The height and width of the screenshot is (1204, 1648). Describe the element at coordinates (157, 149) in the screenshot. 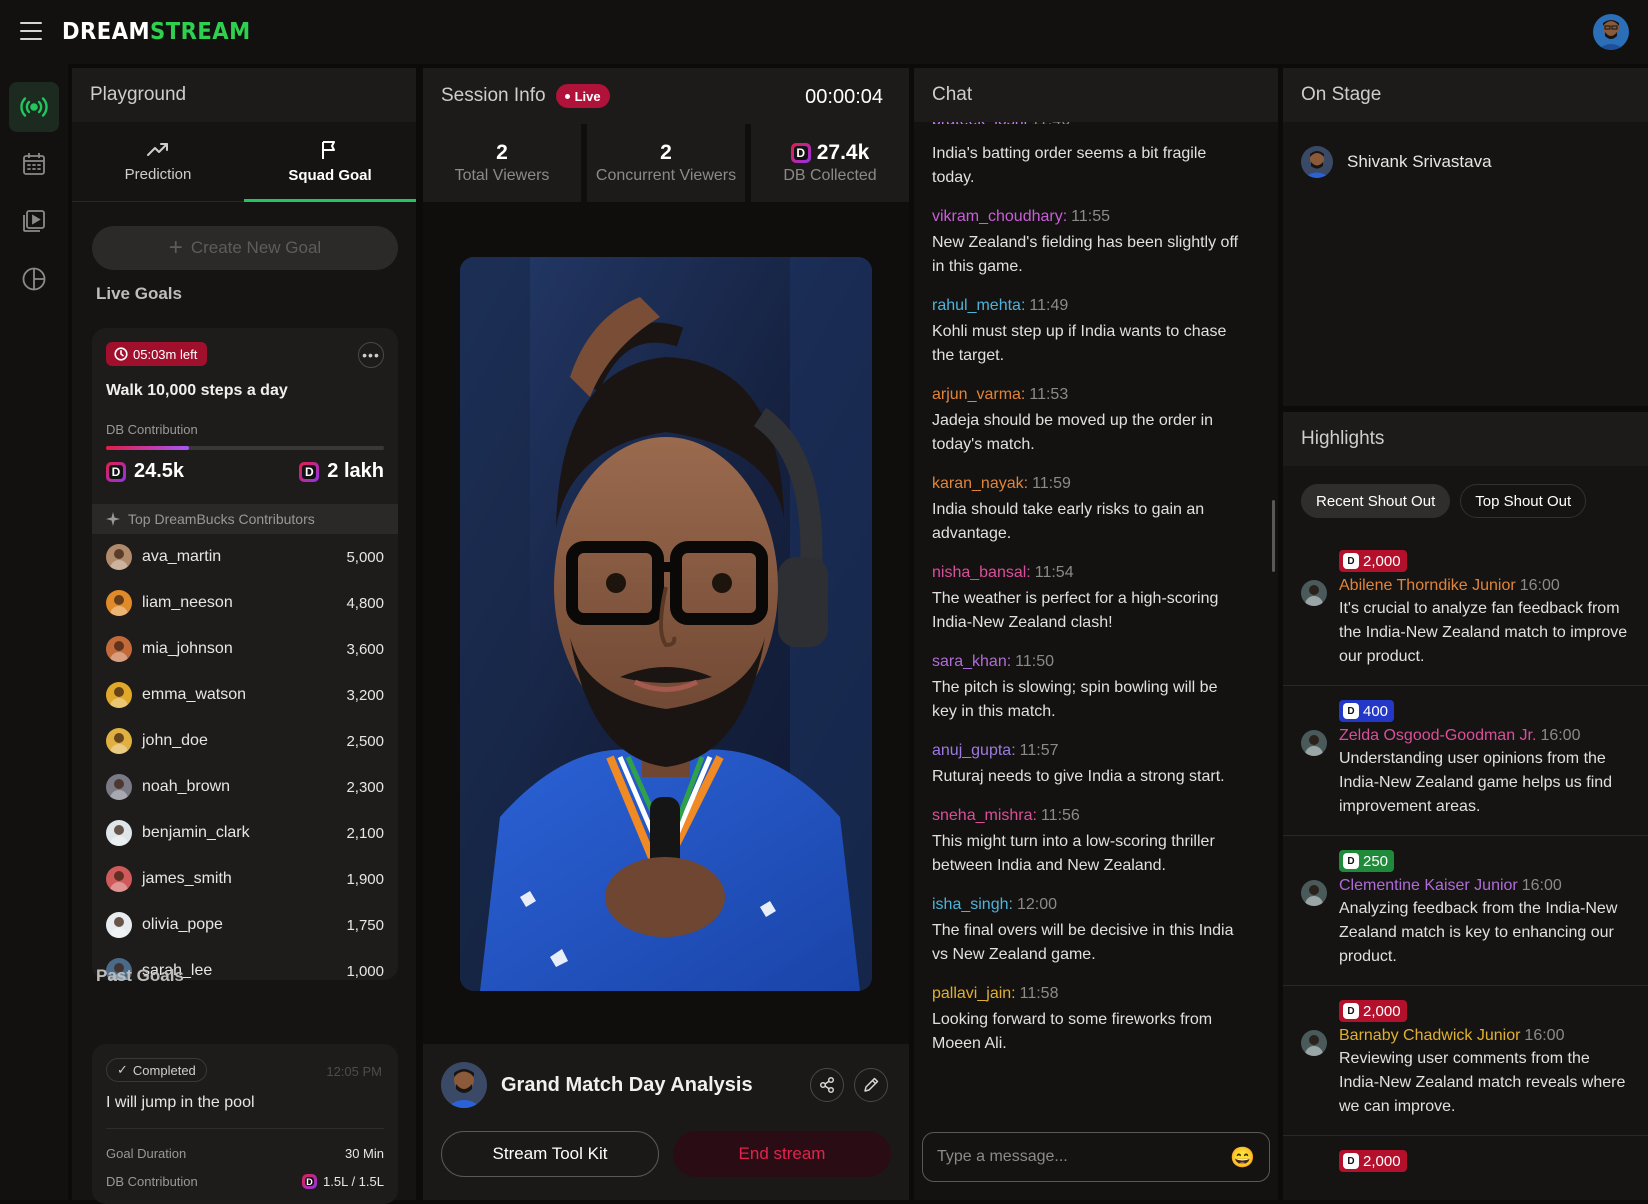

I see `trend-icon` at that location.